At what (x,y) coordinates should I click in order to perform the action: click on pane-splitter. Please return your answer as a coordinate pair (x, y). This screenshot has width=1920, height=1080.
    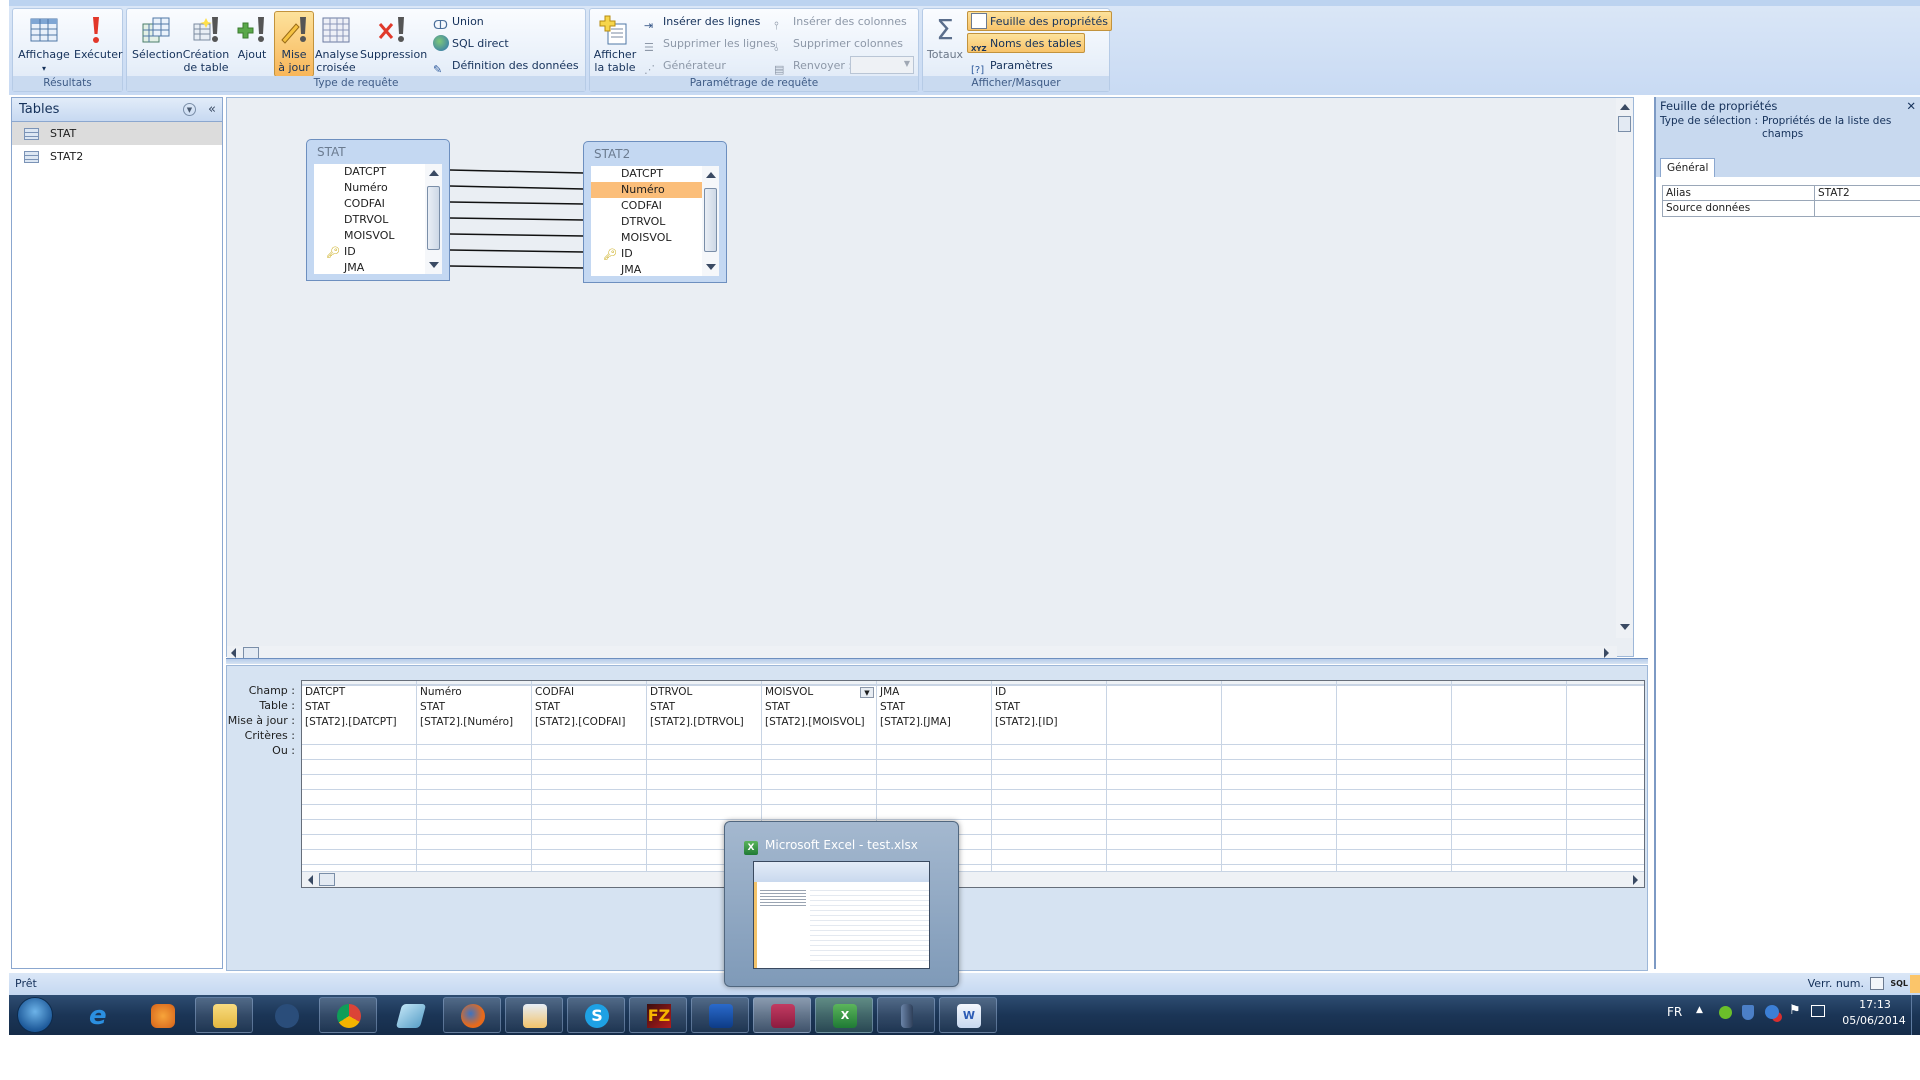
    Looking at the image, I should click on (937, 661).